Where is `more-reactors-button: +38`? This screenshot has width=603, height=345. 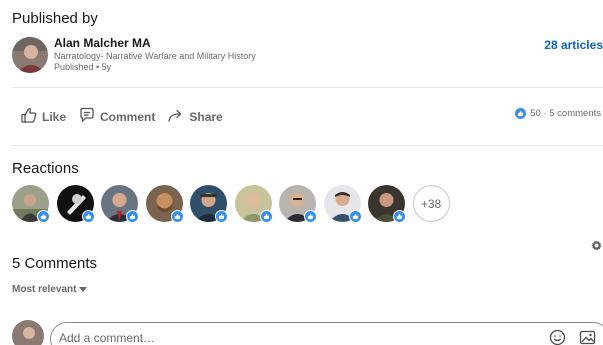
more-reactors-button: +38 is located at coordinates (431, 203).